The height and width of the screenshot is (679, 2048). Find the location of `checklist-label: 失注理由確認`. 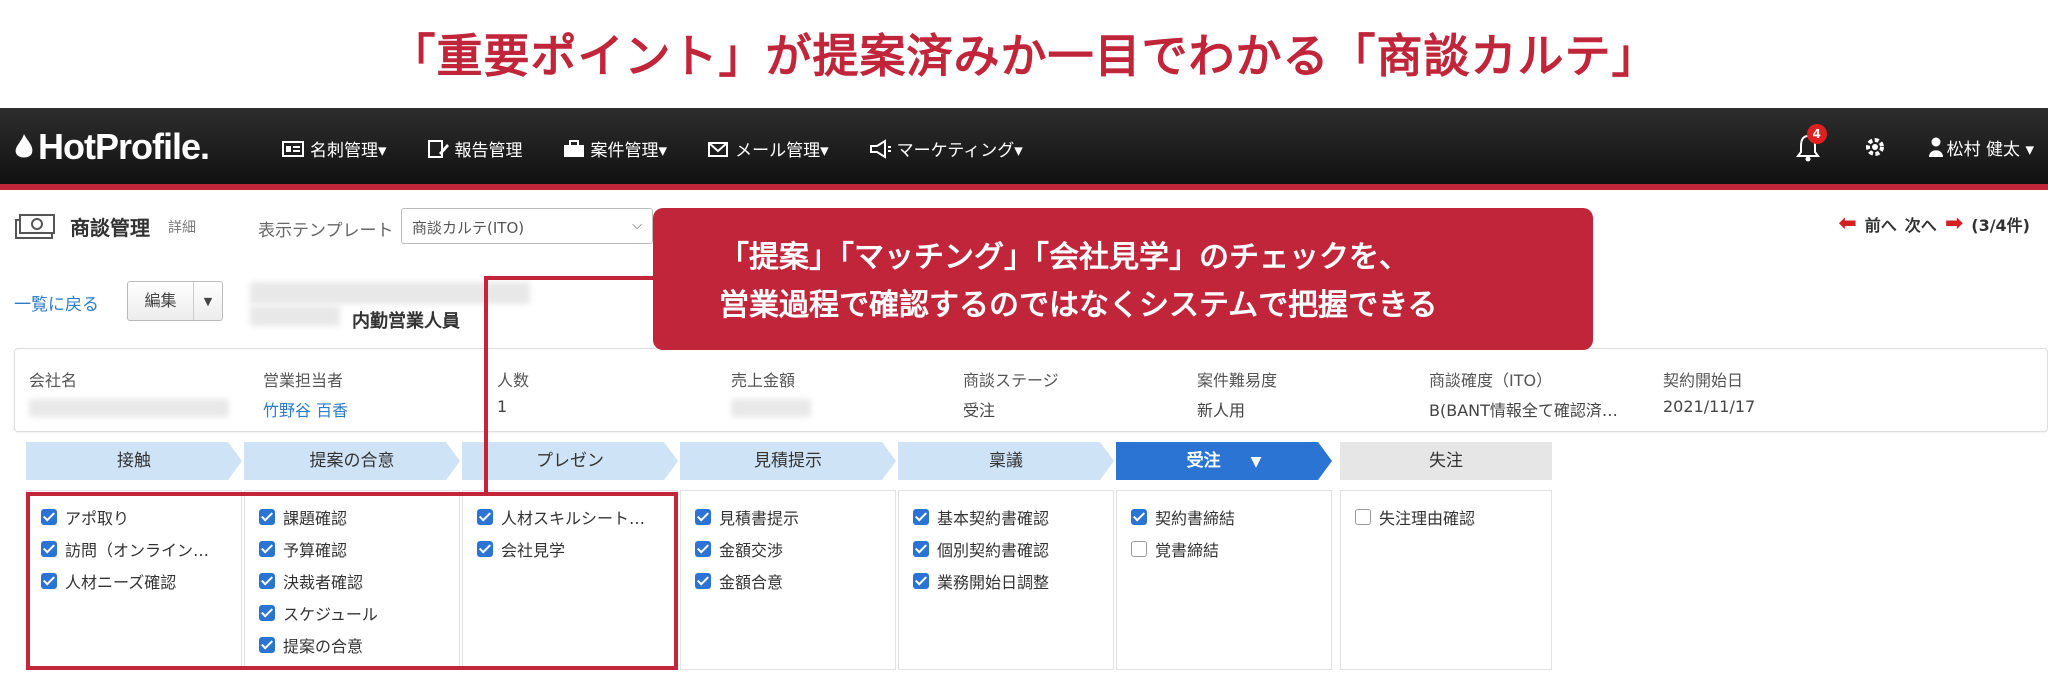

checklist-label: 失注理由確認 is located at coordinates (1427, 518).